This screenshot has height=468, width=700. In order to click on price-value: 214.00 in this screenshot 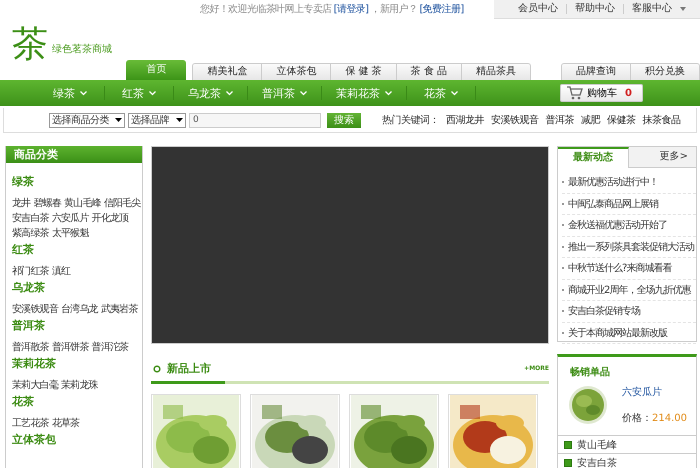, I will do `click(669, 418)`.